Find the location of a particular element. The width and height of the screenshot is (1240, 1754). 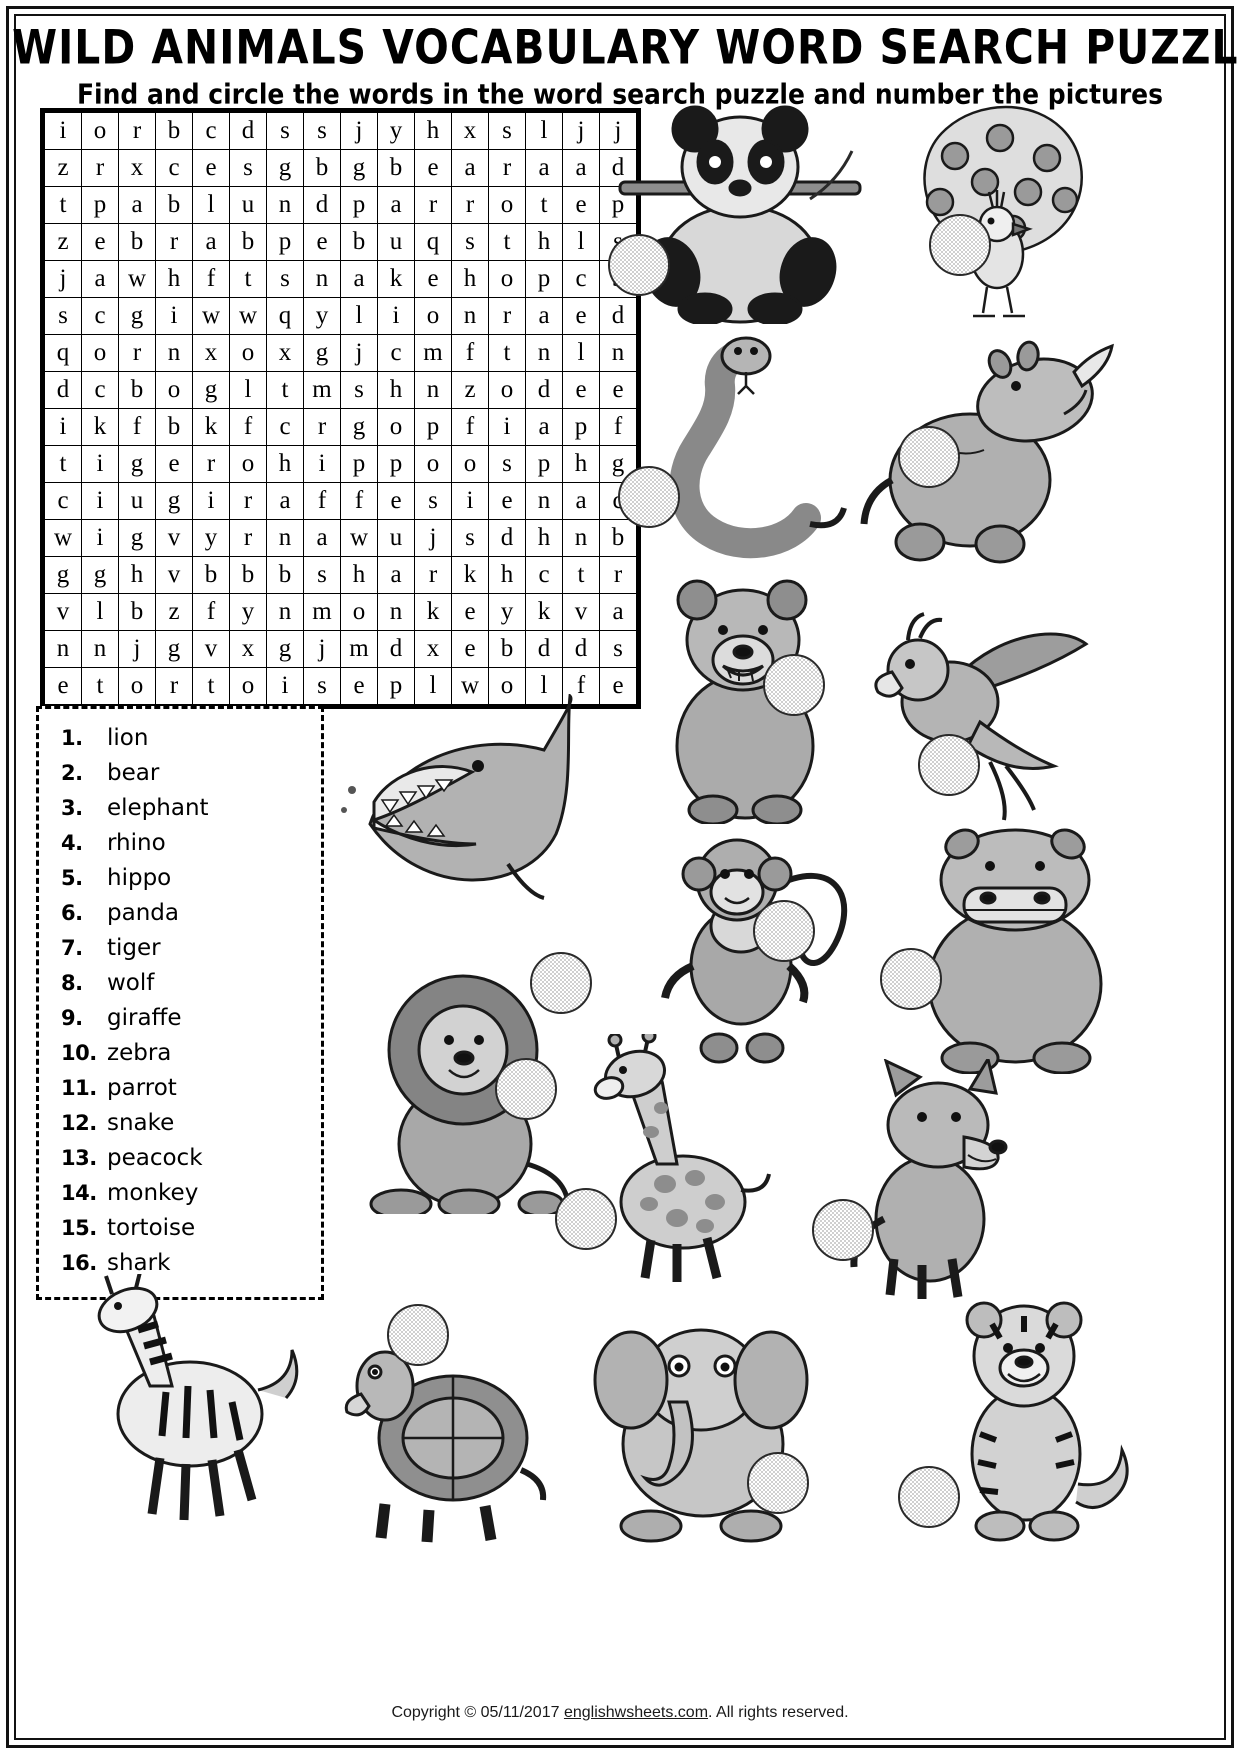

grid-cell: z is located at coordinates (63, 168).